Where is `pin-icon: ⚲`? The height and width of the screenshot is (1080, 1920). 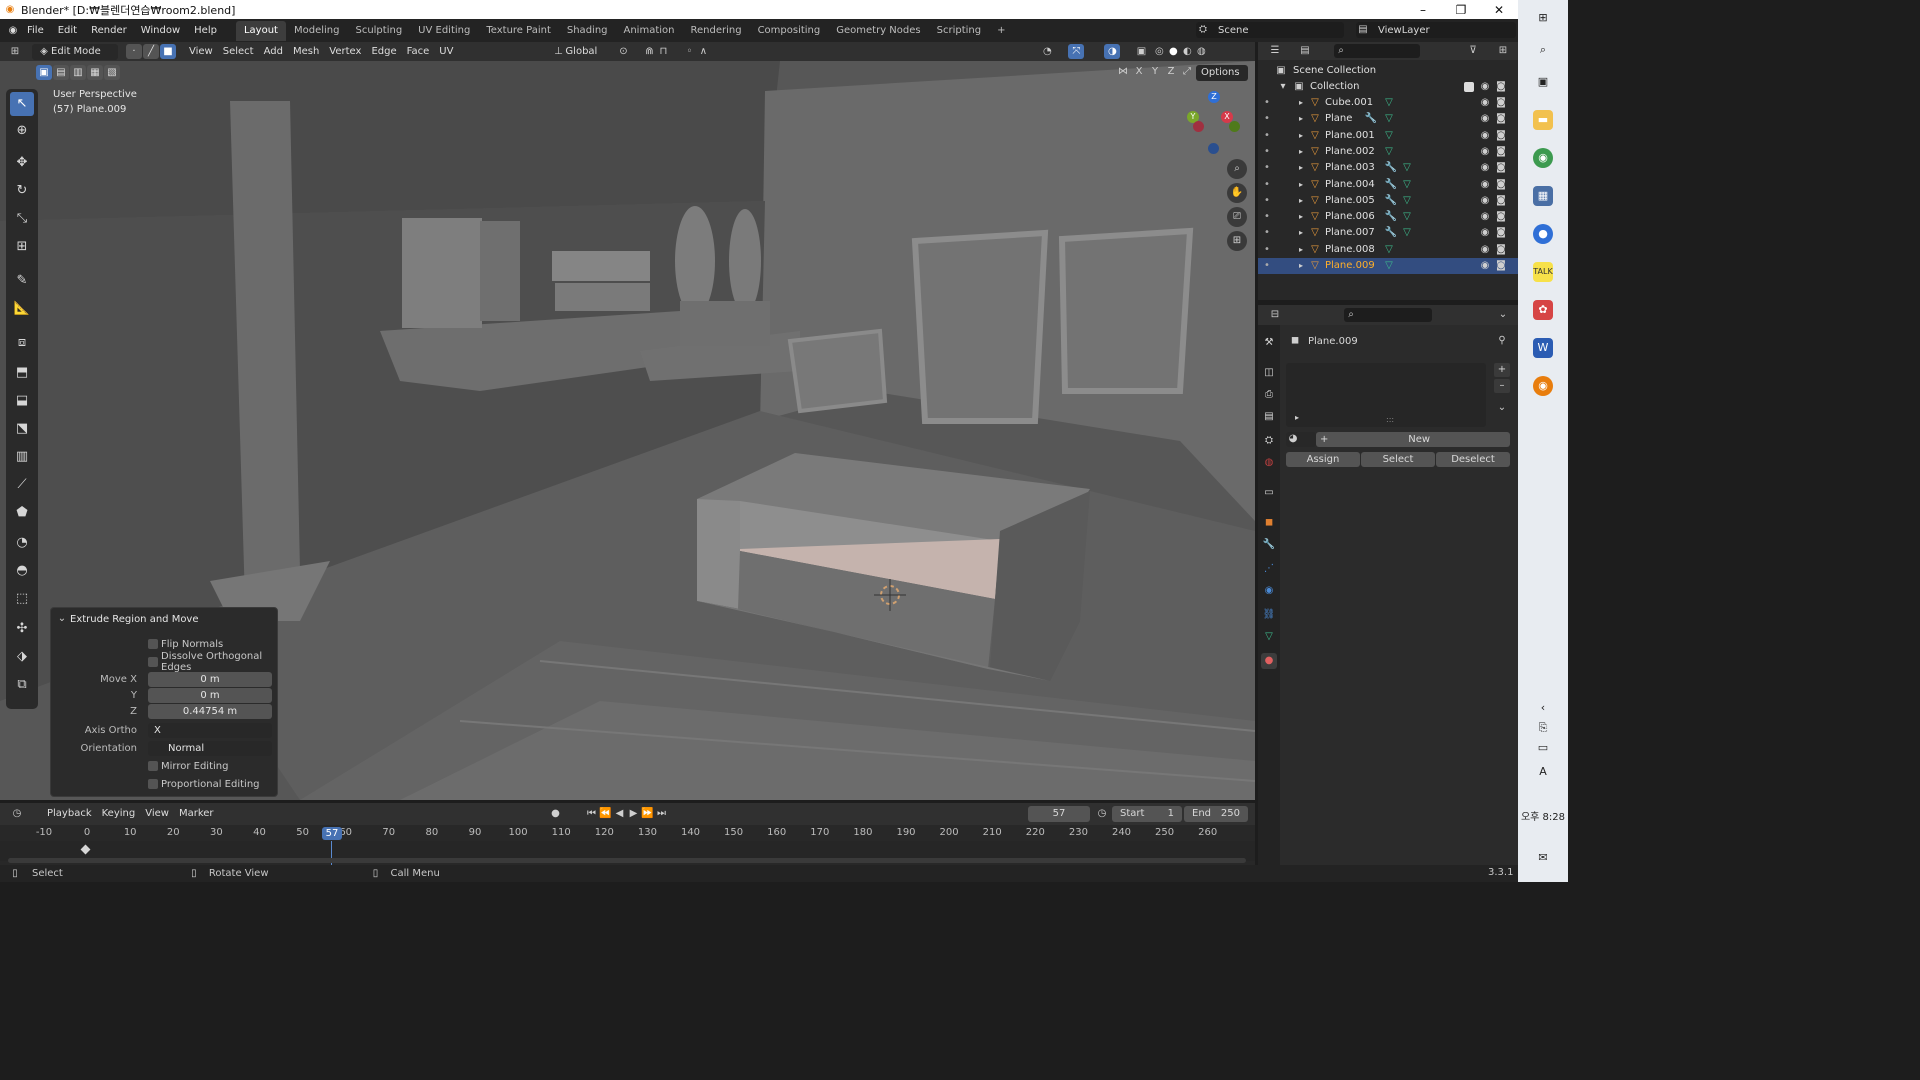
pin-icon: ⚲ is located at coordinates (1502, 341).